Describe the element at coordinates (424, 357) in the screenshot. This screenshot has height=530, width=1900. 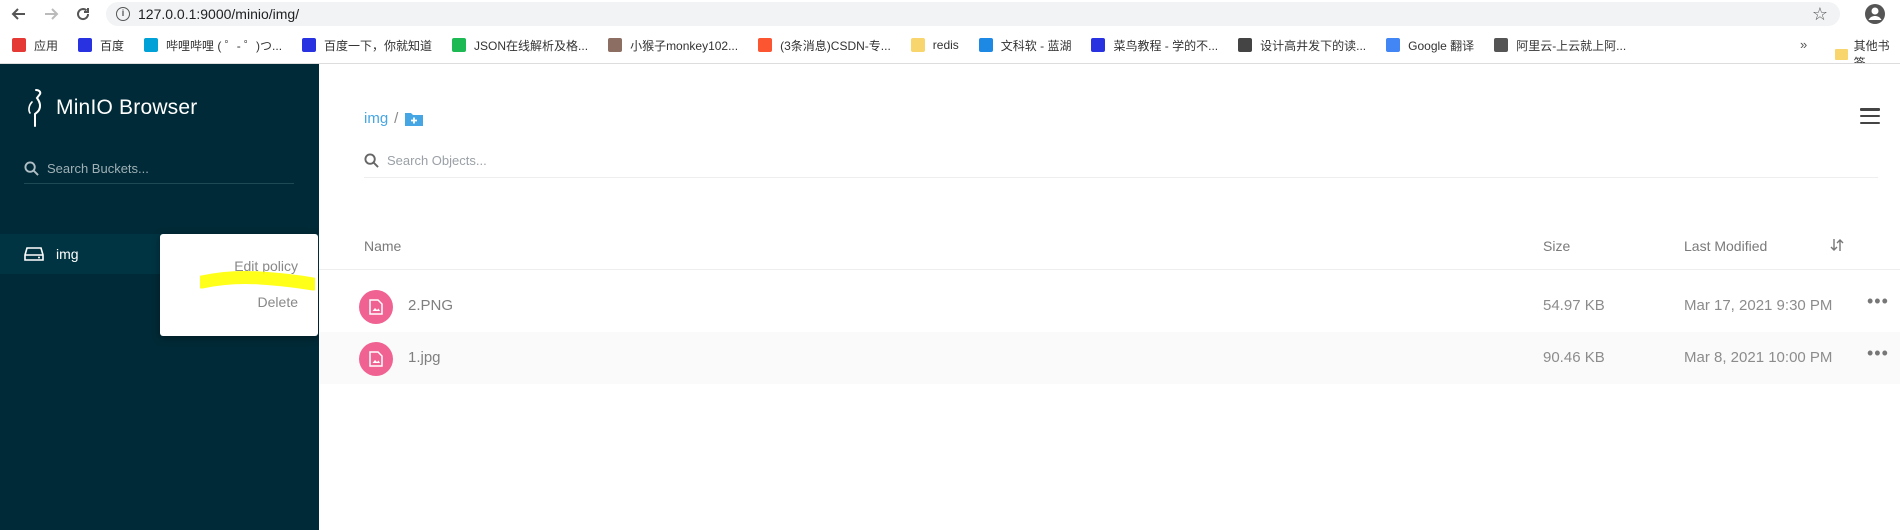
I see `file-name: 1.jpg` at that location.